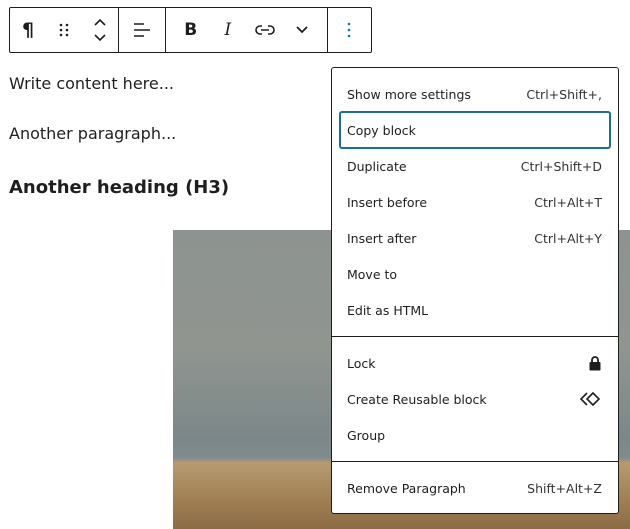 The width and height of the screenshot is (630, 529). Describe the element at coordinates (100, 30) in the screenshot. I see `move-buttons` at that location.